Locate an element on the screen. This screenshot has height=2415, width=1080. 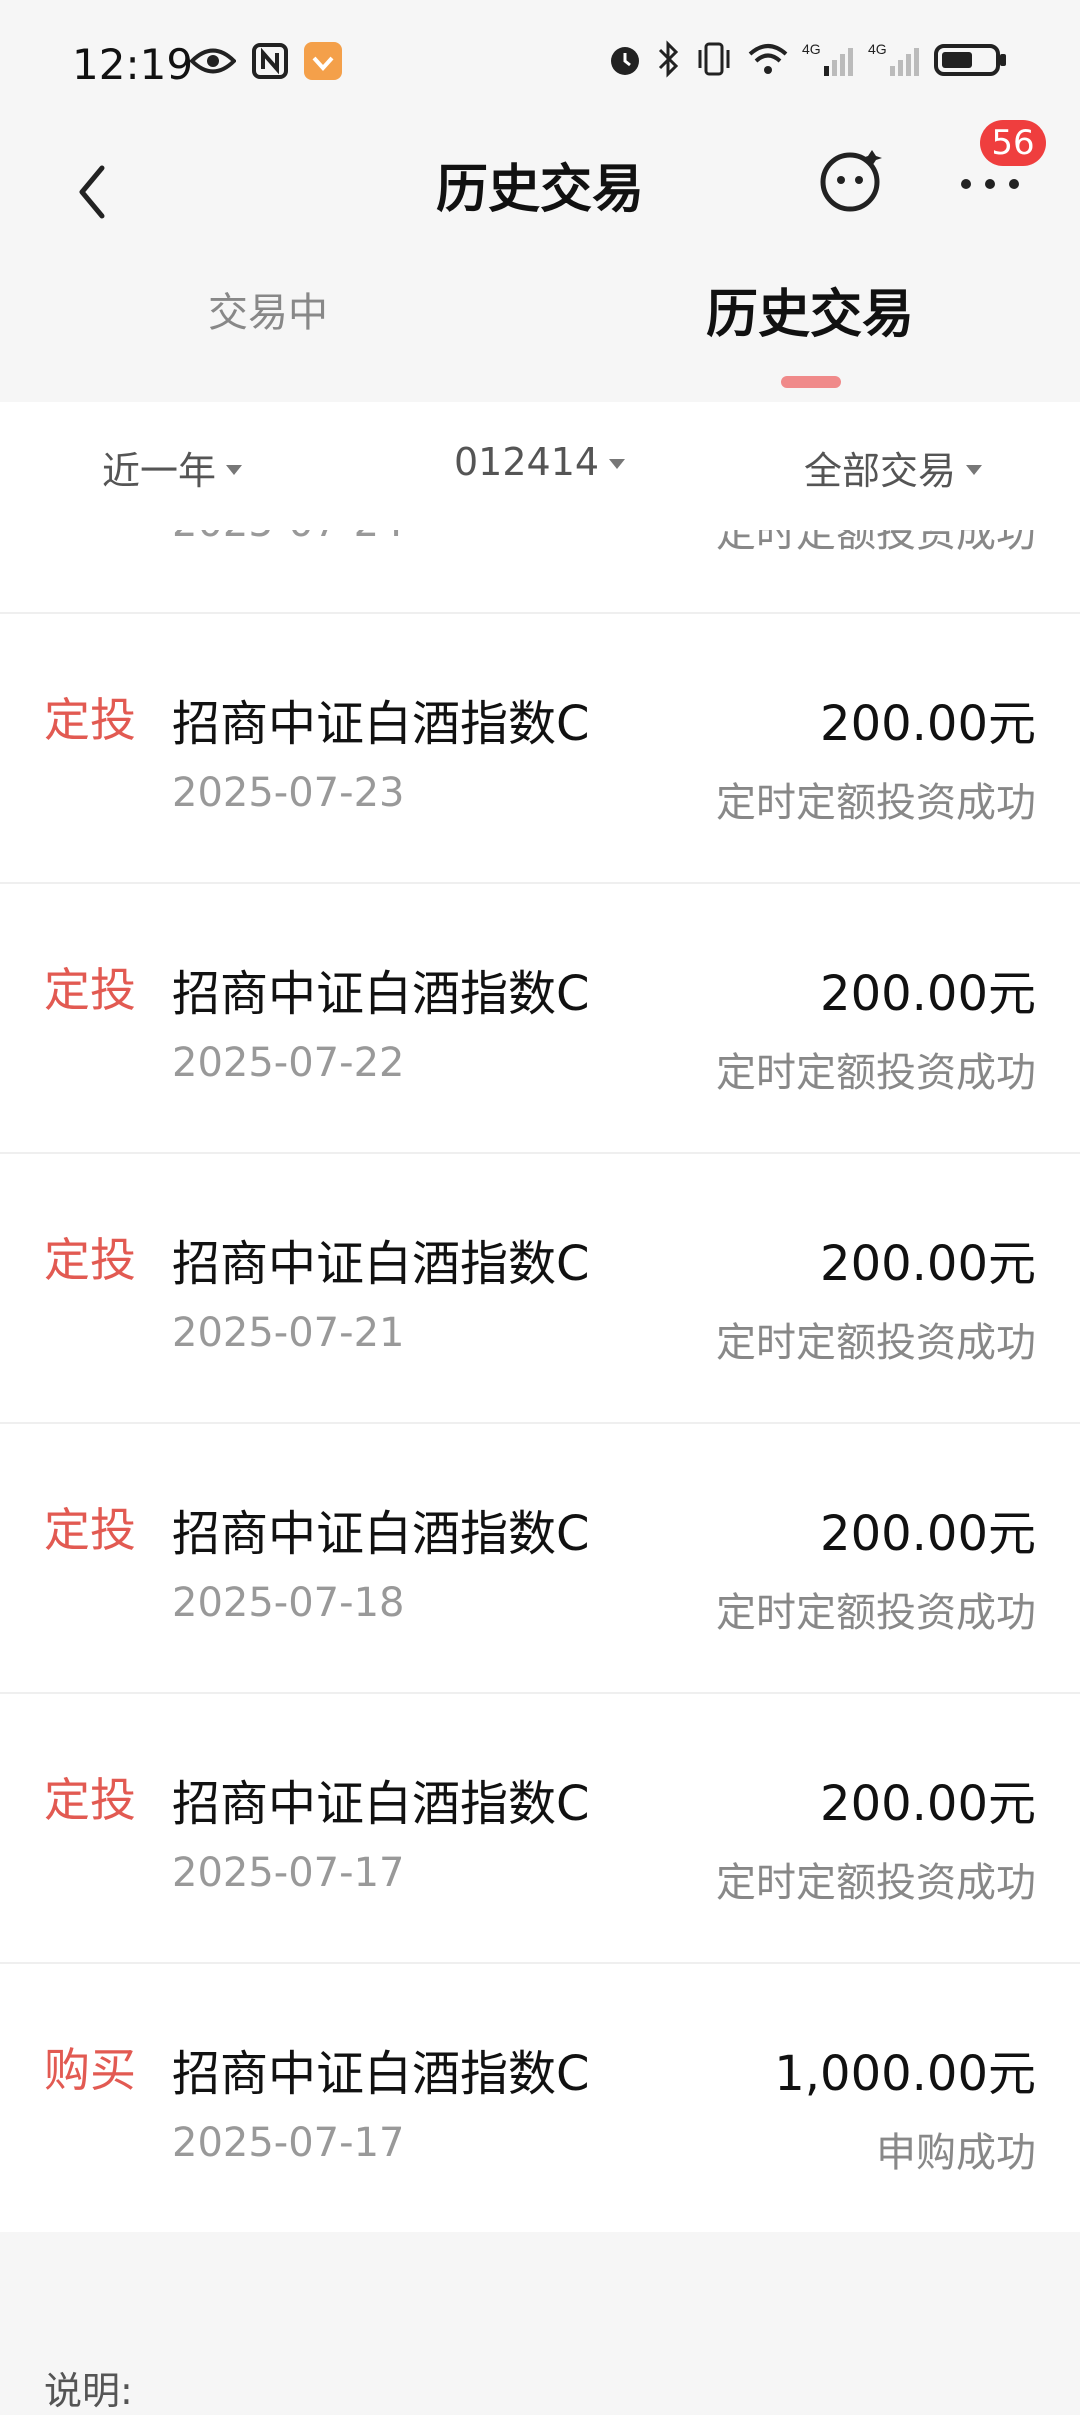
filter-transaction-type: 全部交易 is located at coordinates (893, 467).